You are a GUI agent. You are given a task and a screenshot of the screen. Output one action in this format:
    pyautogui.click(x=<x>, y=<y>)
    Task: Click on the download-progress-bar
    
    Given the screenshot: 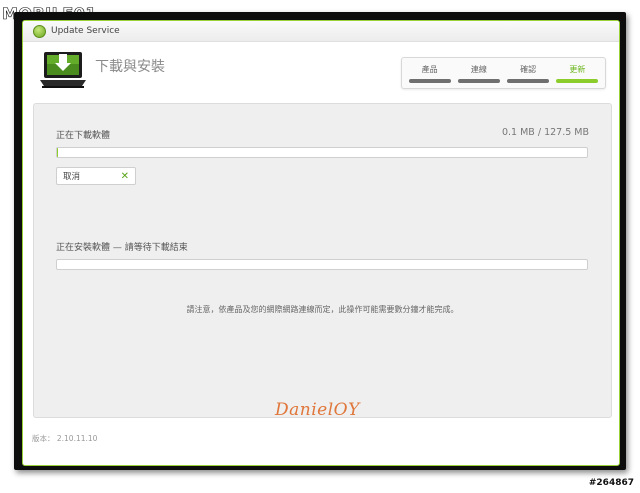 What is the action you would take?
    pyautogui.click(x=322, y=152)
    